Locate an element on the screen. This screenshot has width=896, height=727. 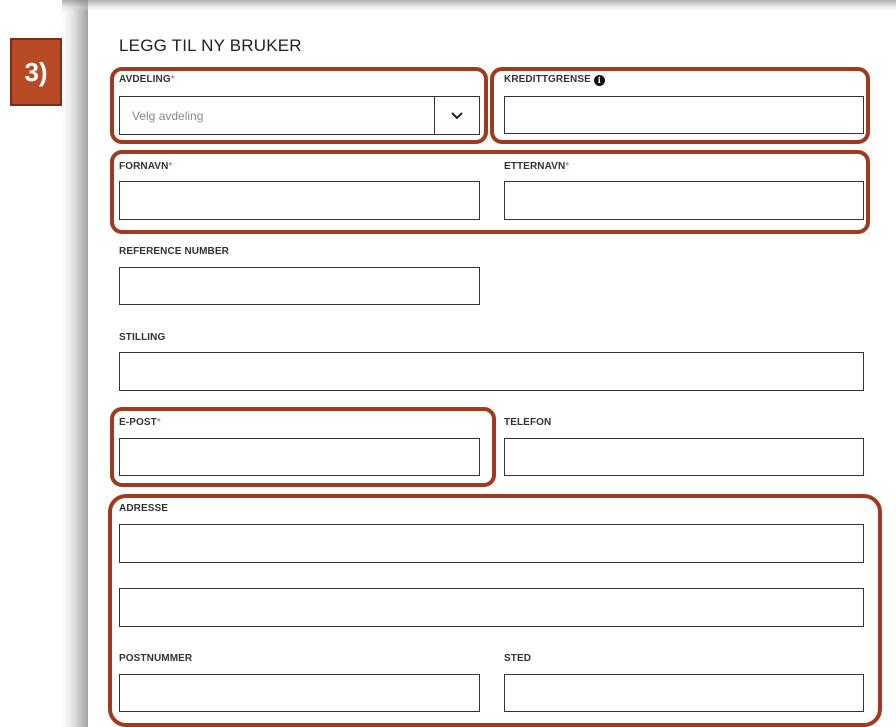
kredittgrense-label: KREDITTGRENSE i is located at coordinates (554, 80).